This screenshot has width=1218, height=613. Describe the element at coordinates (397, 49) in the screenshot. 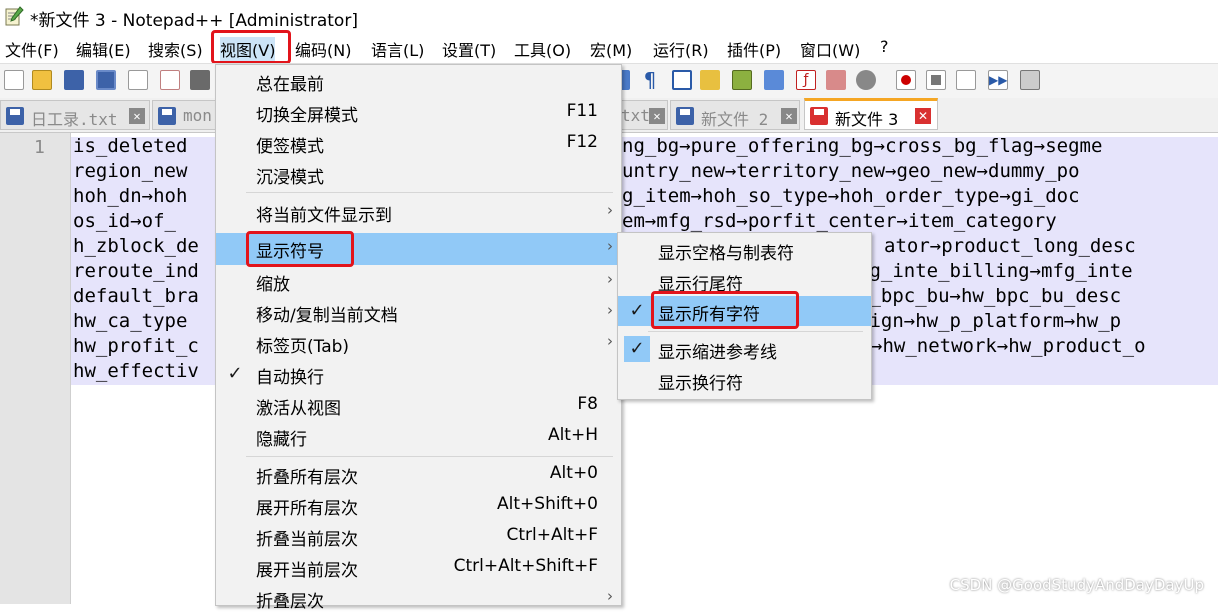

I see `menu-language: 语言(L)` at that location.